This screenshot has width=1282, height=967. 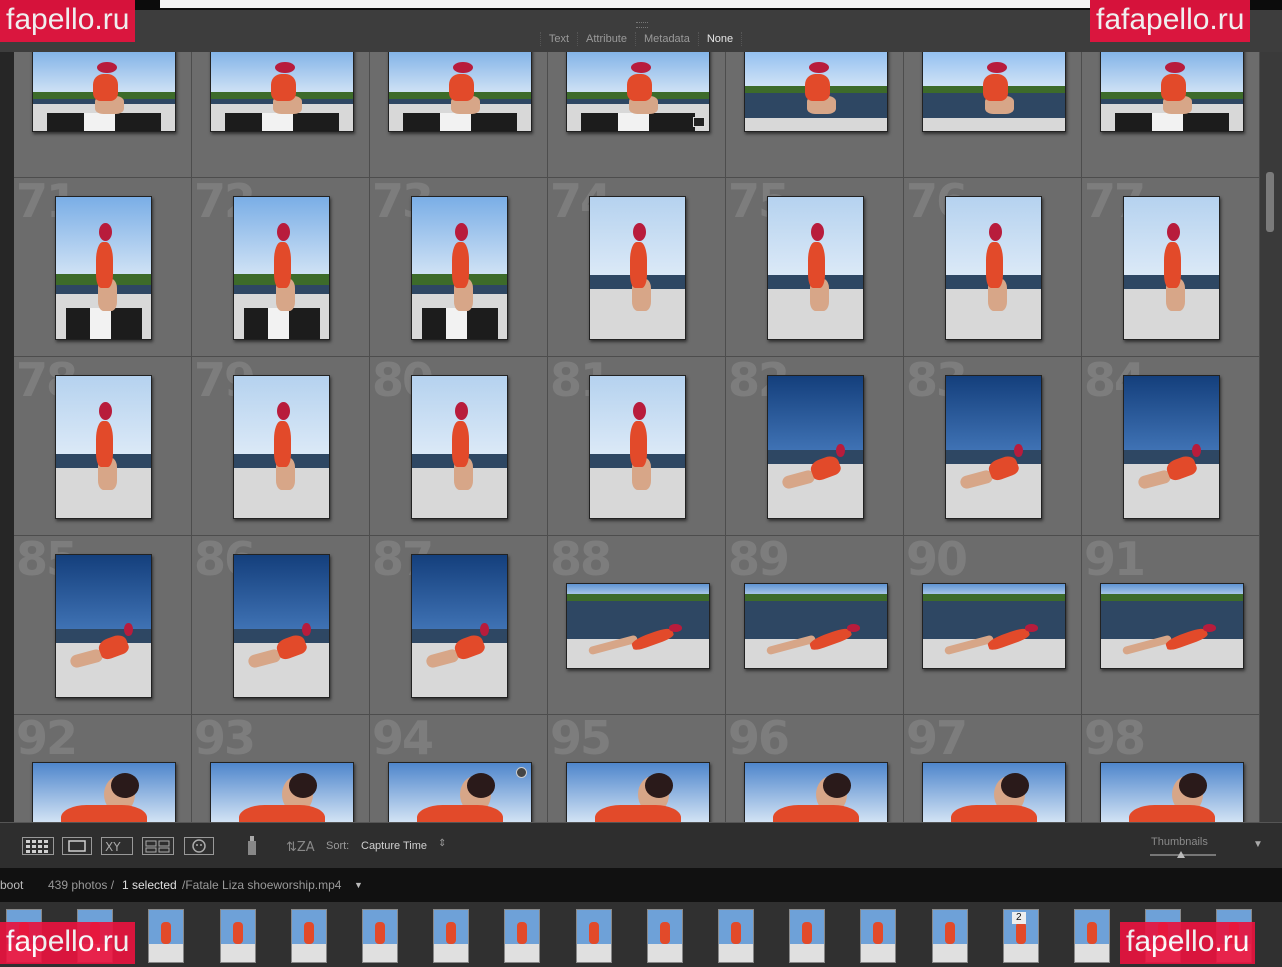 I want to click on grid-cell: 84, so click(x=1171, y=446).